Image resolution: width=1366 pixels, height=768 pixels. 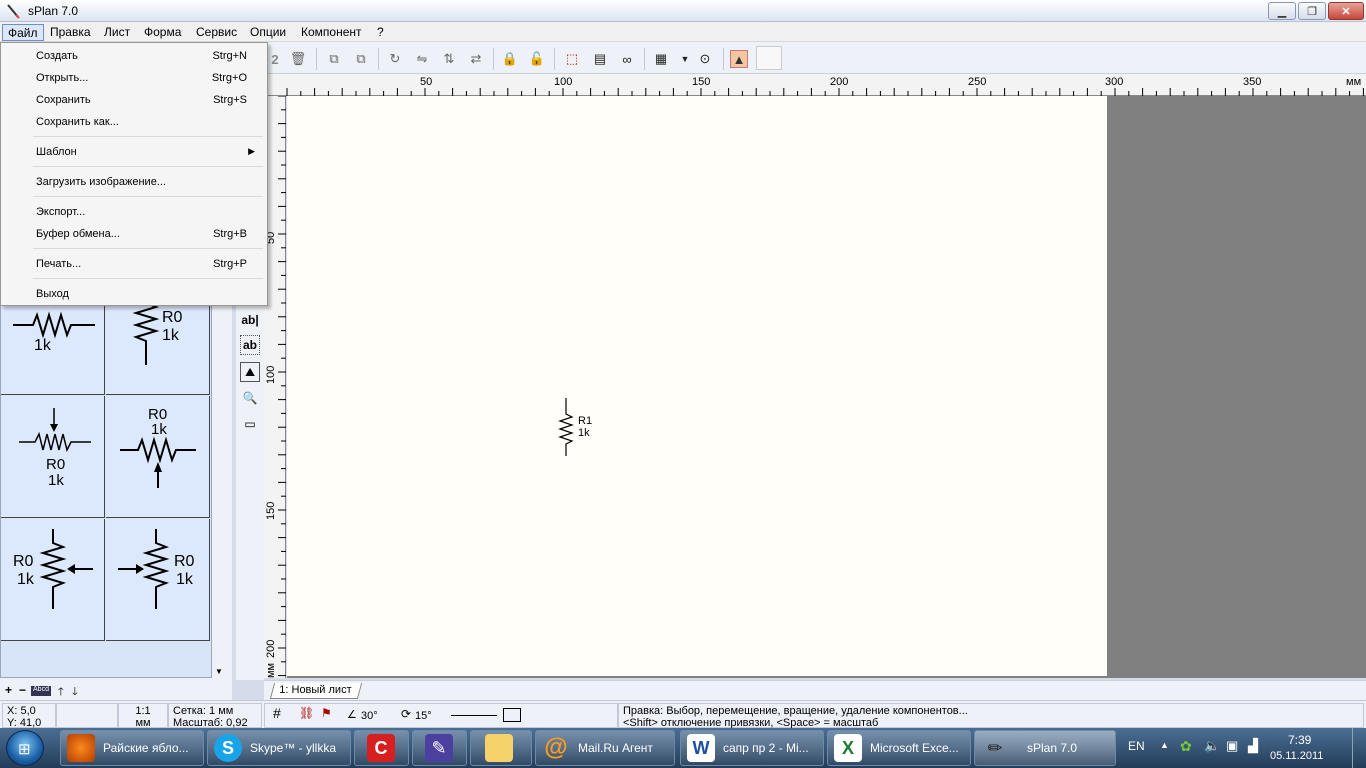 What do you see at coordinates (271, 670) in the screenshot?
I see `ruler-unit: мм` at bounding box center [271, 670].